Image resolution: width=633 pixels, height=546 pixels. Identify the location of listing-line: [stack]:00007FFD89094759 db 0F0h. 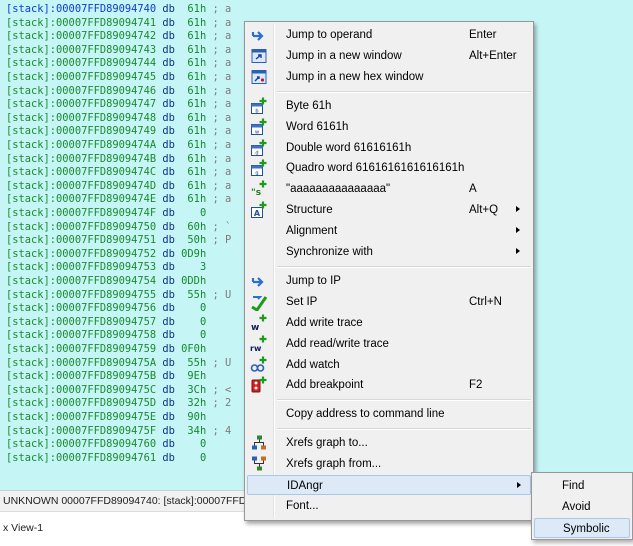
(106, 349).